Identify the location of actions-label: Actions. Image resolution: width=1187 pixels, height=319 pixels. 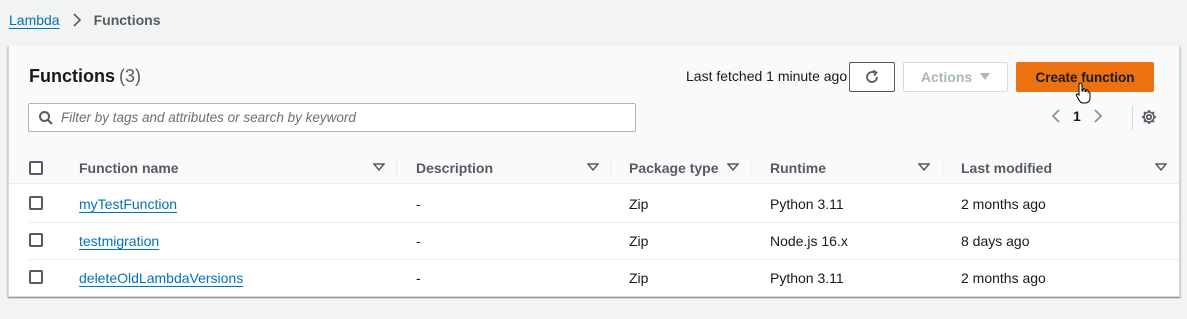
(946, 77).